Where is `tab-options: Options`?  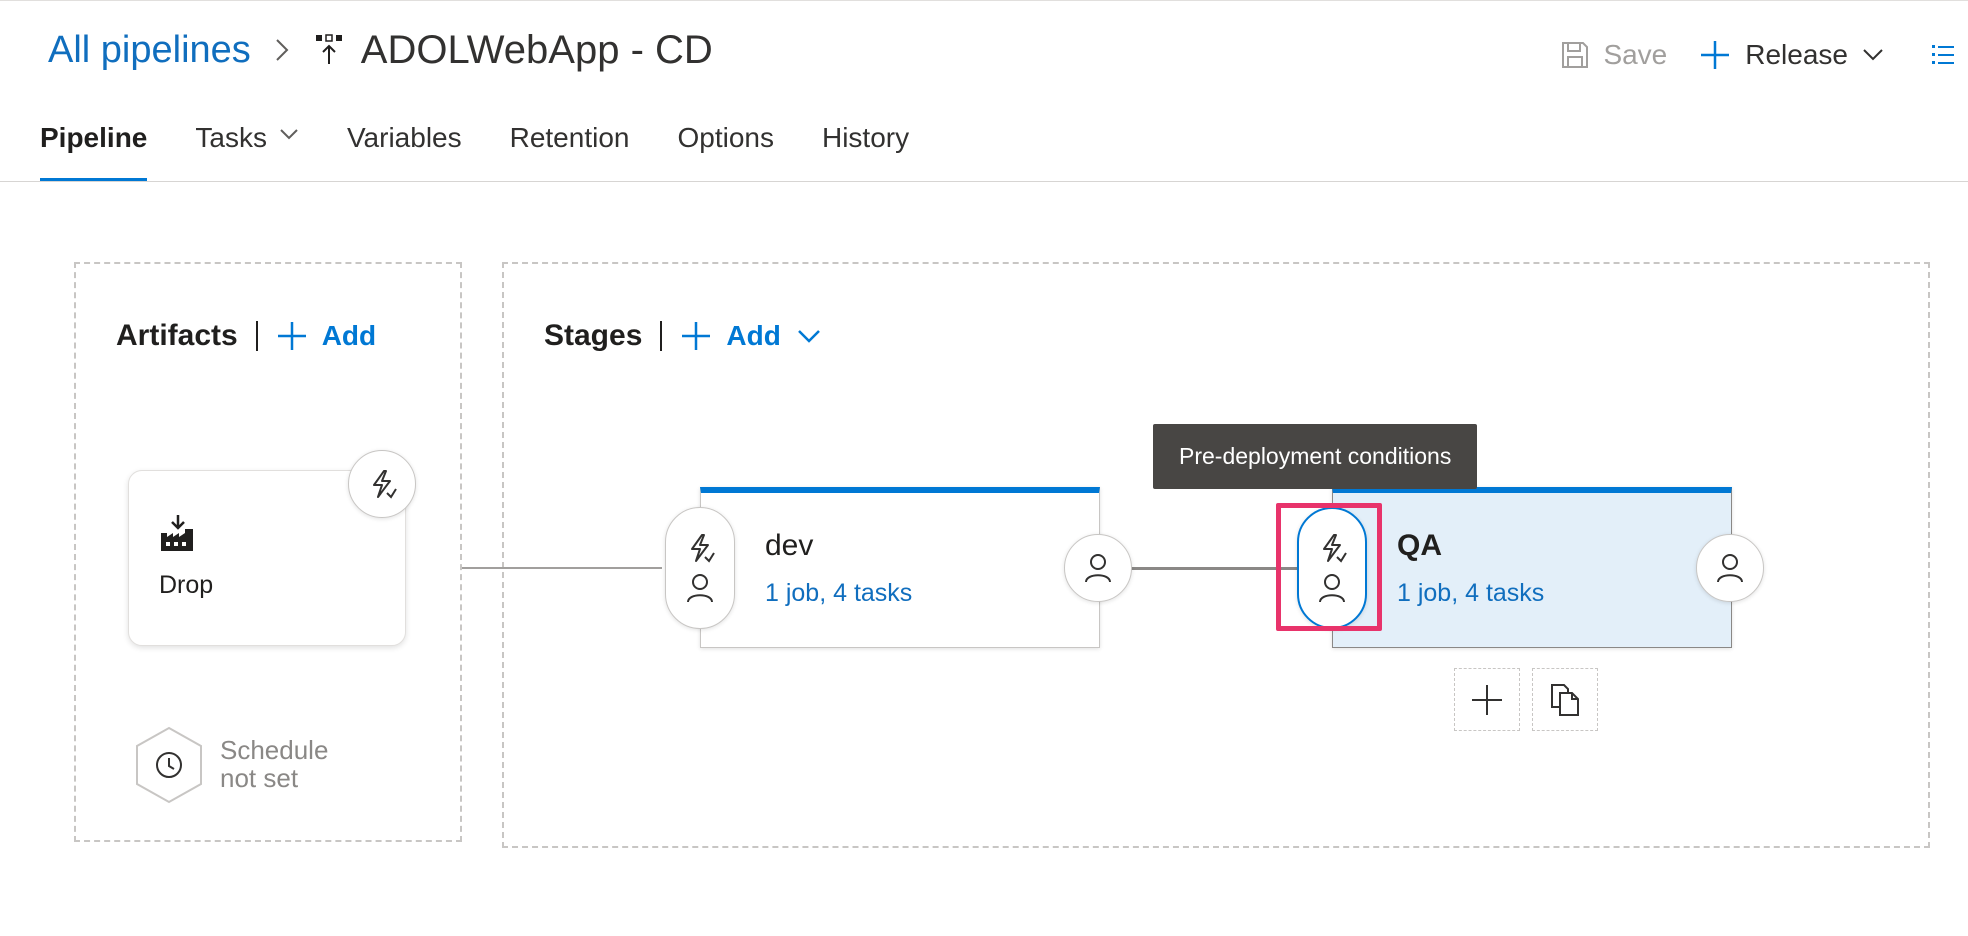
tab-options: Options is located at coordinates (725, 150).